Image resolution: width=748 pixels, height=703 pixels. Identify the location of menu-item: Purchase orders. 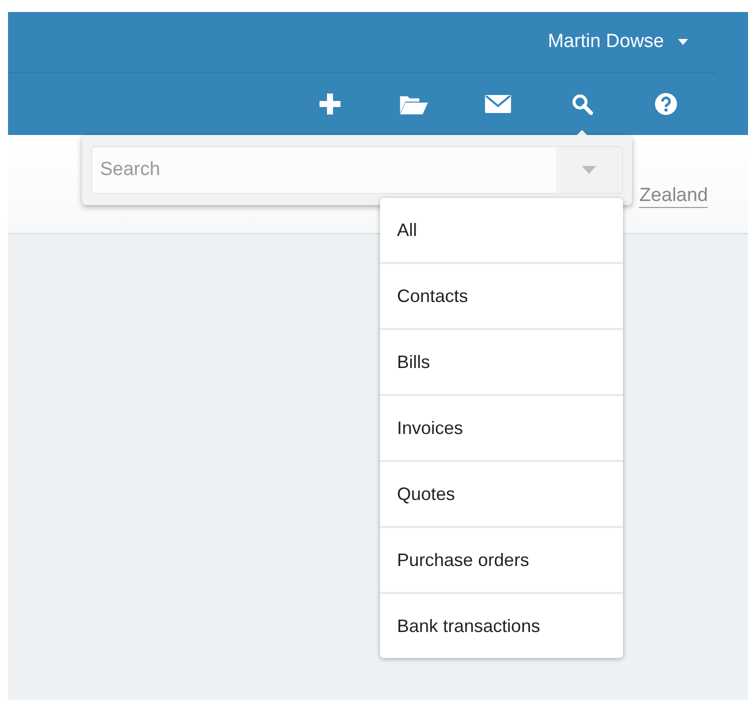
(501, 561).